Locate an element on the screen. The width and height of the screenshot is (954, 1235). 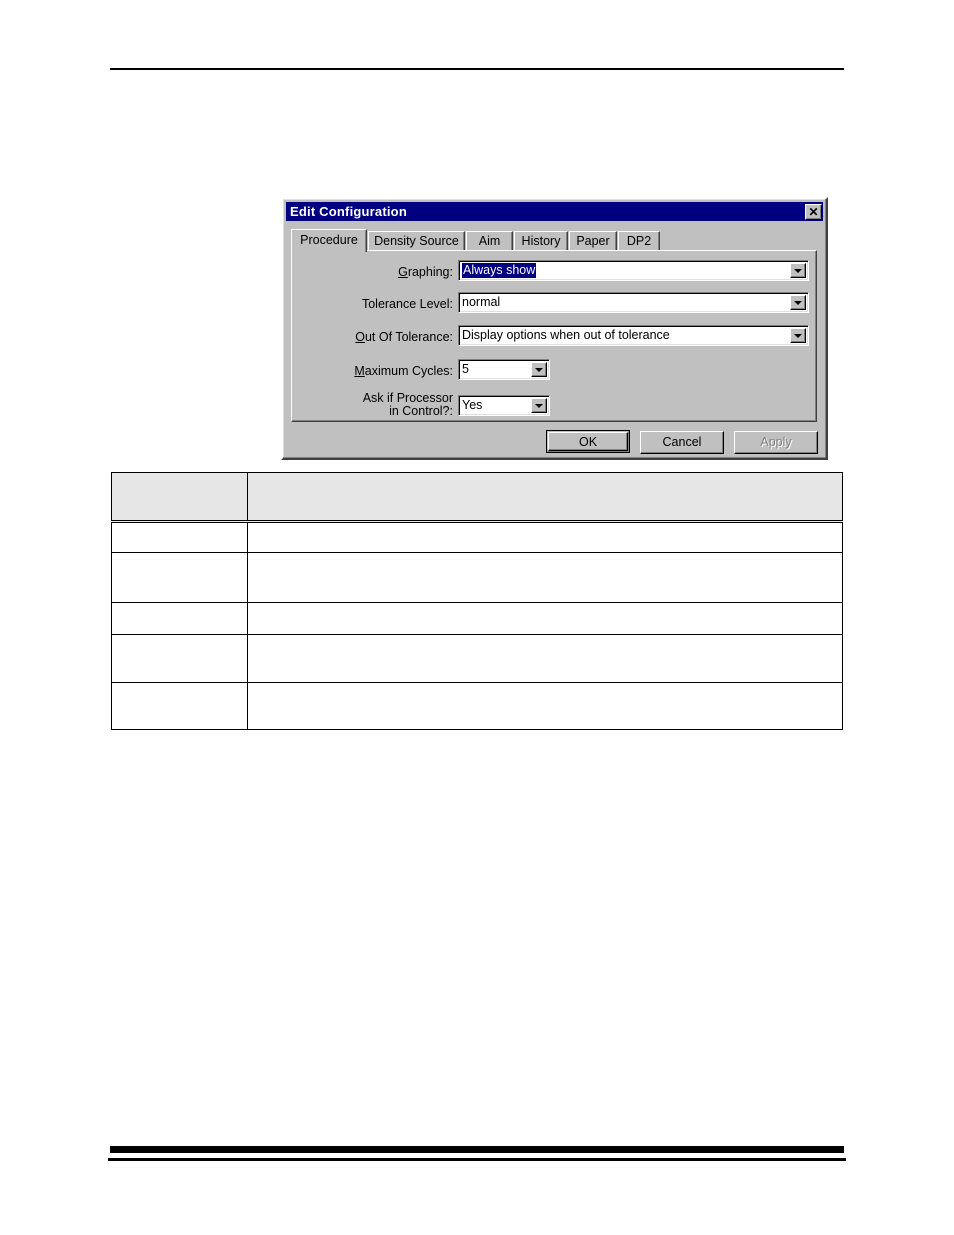
maximum-cycles-value: 5 is located at coordinates (465, 369).